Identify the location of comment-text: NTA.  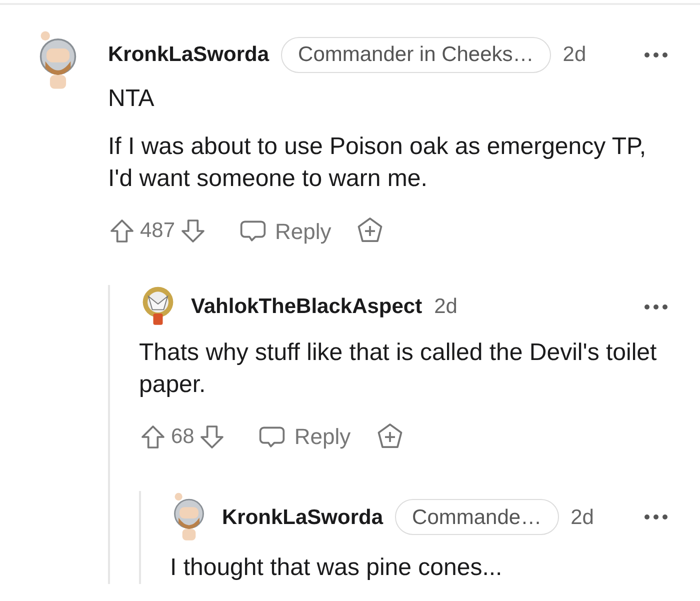
(132, 99).